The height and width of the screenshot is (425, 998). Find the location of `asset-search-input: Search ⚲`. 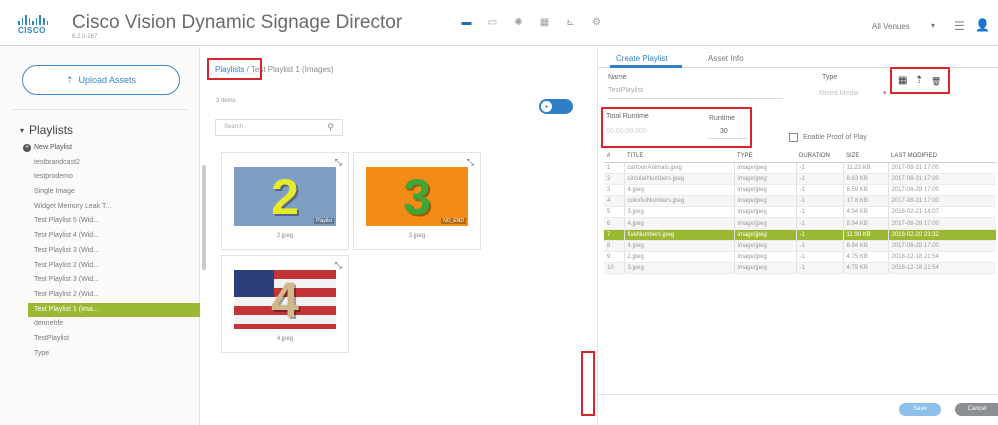

asset-search-input: Search ⚲ is located at coordinates (279, 127).